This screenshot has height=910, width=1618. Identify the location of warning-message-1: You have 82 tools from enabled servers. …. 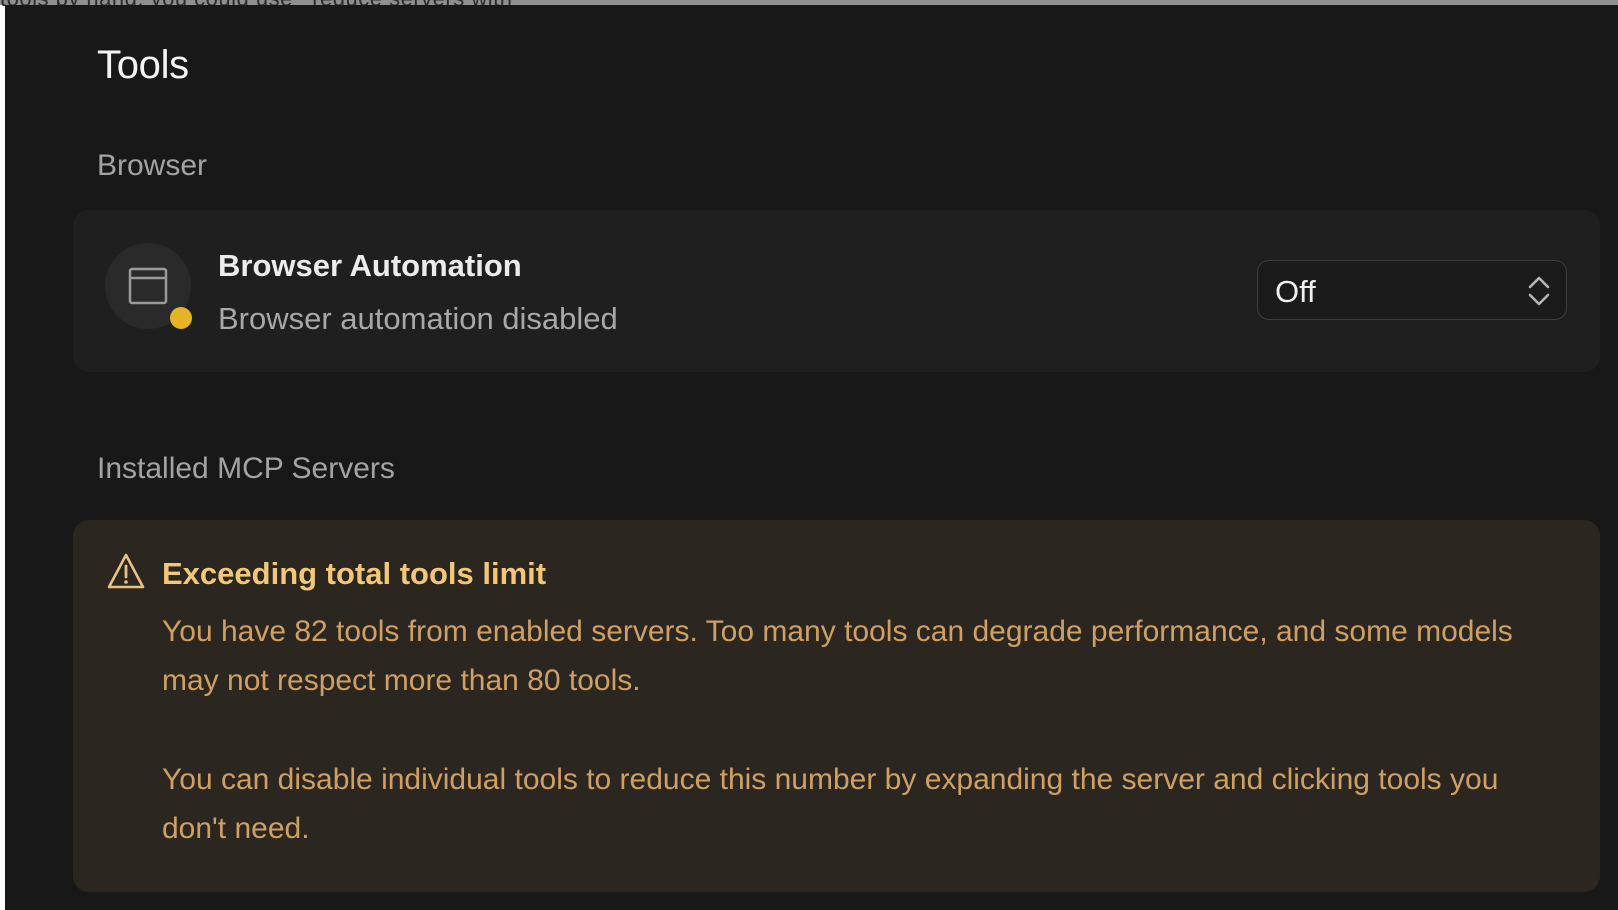
(837, 656).